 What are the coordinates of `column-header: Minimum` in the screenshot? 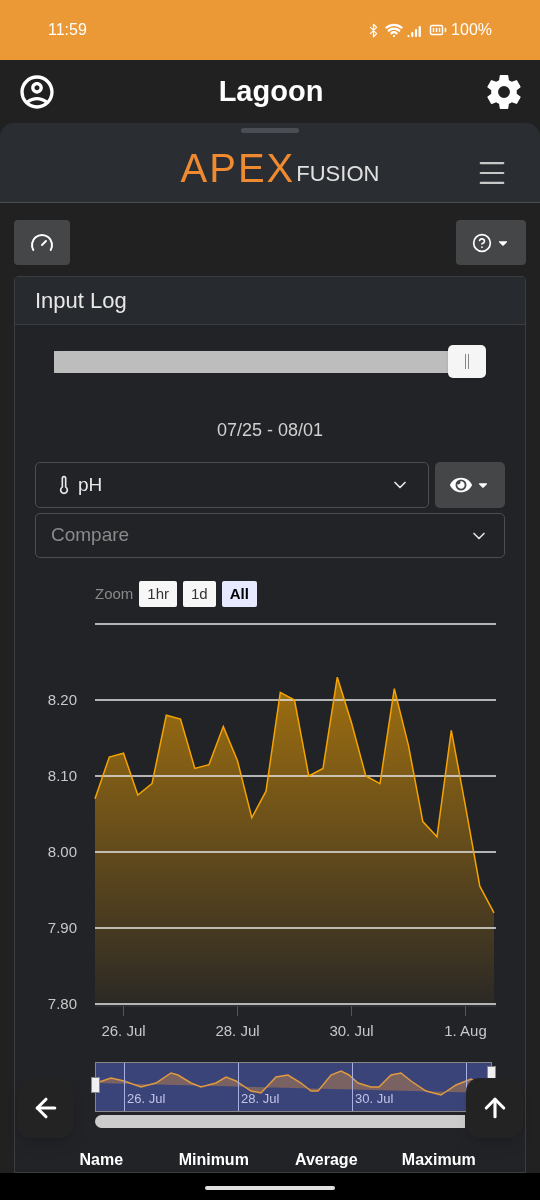 It's located at (213, 1160).